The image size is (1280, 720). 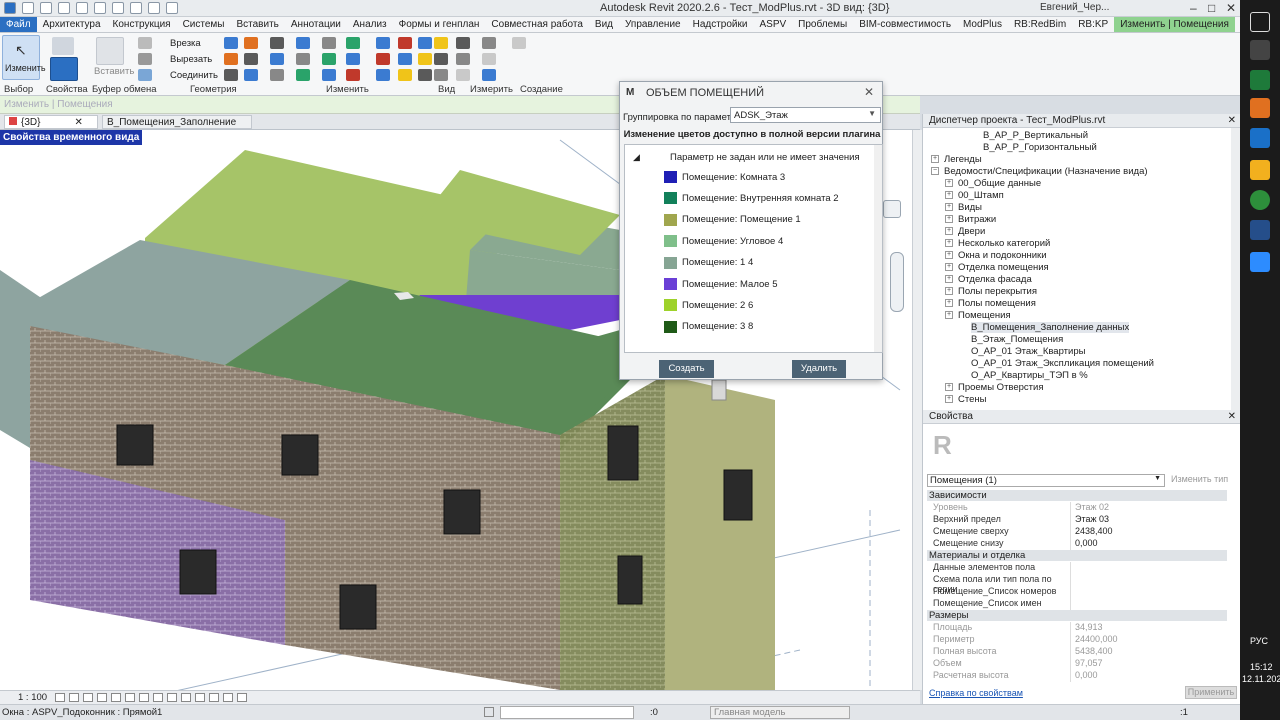 I want to click on menu-tab: Файл, so click(x=18, y=24).